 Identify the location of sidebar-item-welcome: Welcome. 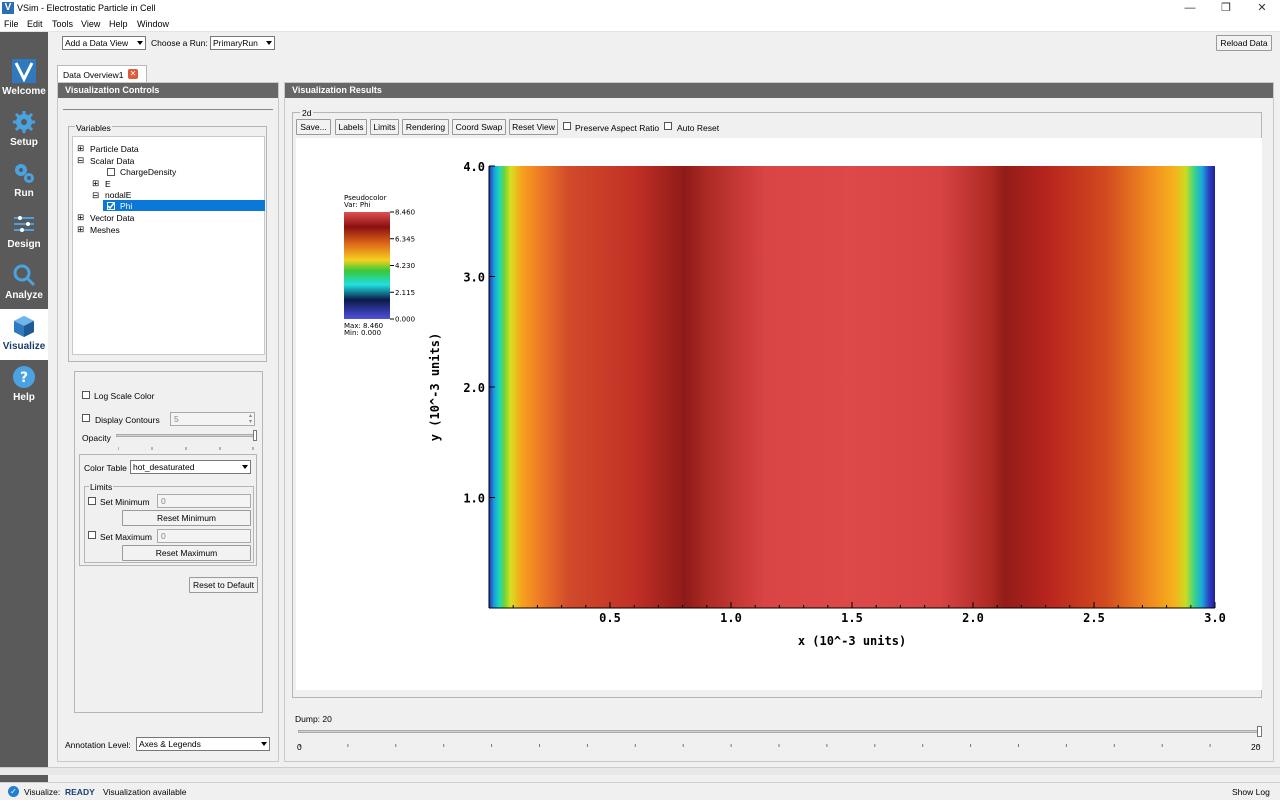
(24, 79).